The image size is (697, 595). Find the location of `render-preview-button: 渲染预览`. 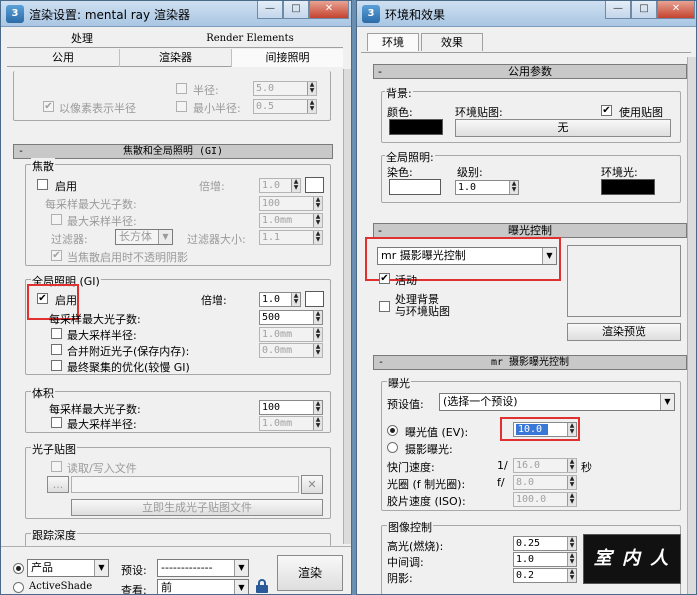

render-preview-button: 渲染预览 is located at coordinates (624, 332).